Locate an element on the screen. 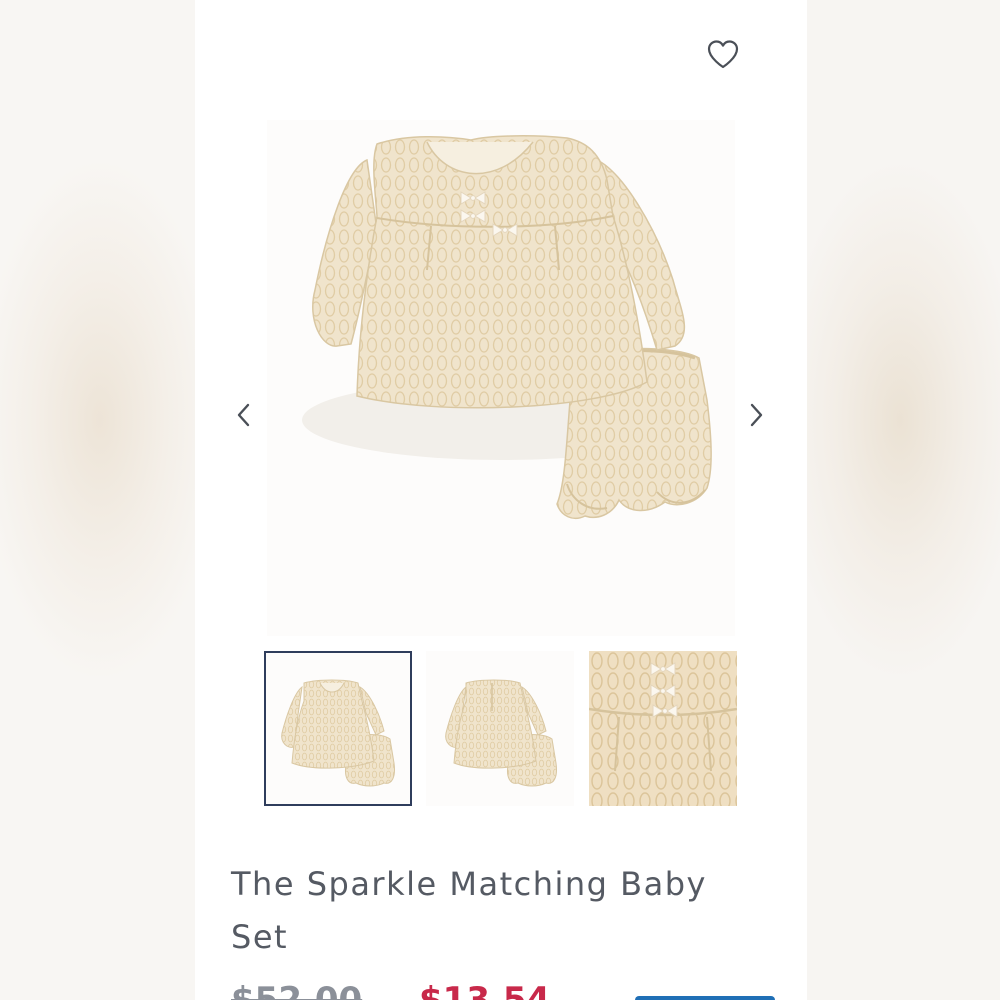 The image size is (1000, 1000). previous-image-button is located at coordinates (244, 415).